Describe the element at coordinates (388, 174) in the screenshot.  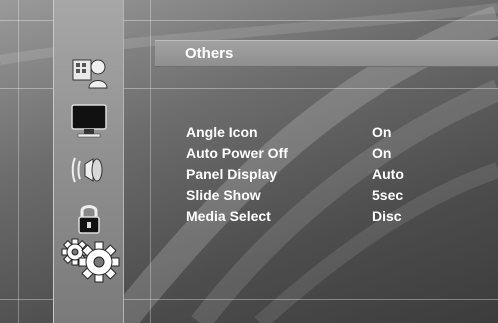
I see `setting-value: Auto` at that location.